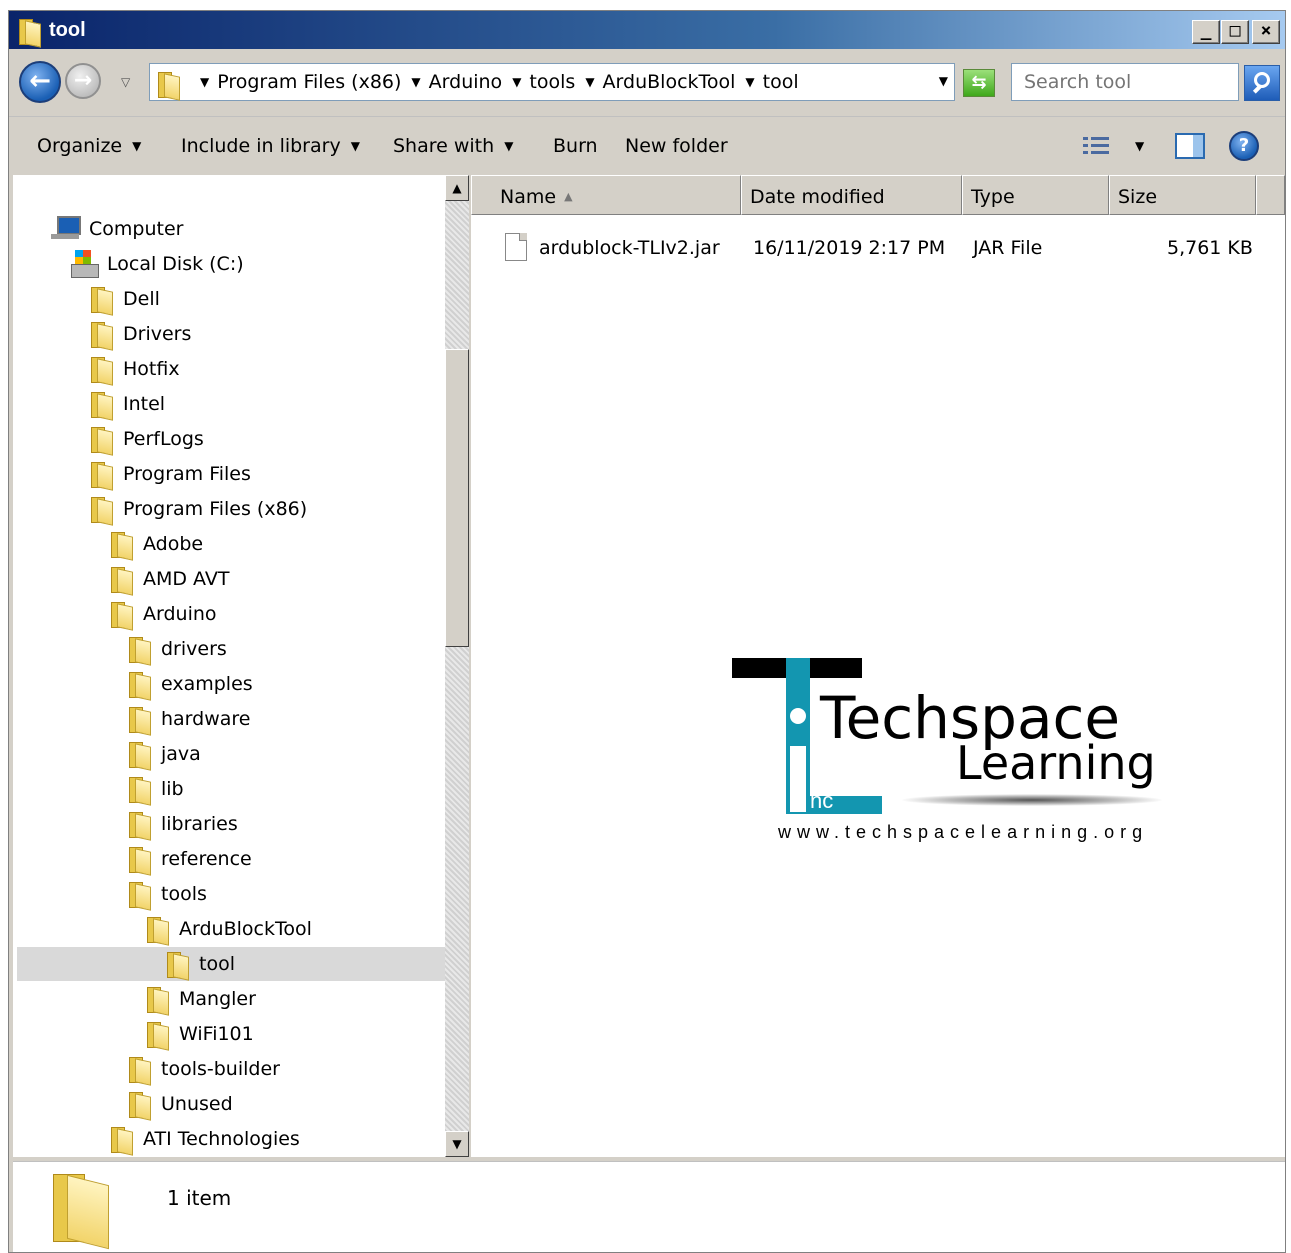 This screenshot has width=1291, height=1253. I want to click on nav-pane-scrollbar: ▲ ▼, so click(457, 666).